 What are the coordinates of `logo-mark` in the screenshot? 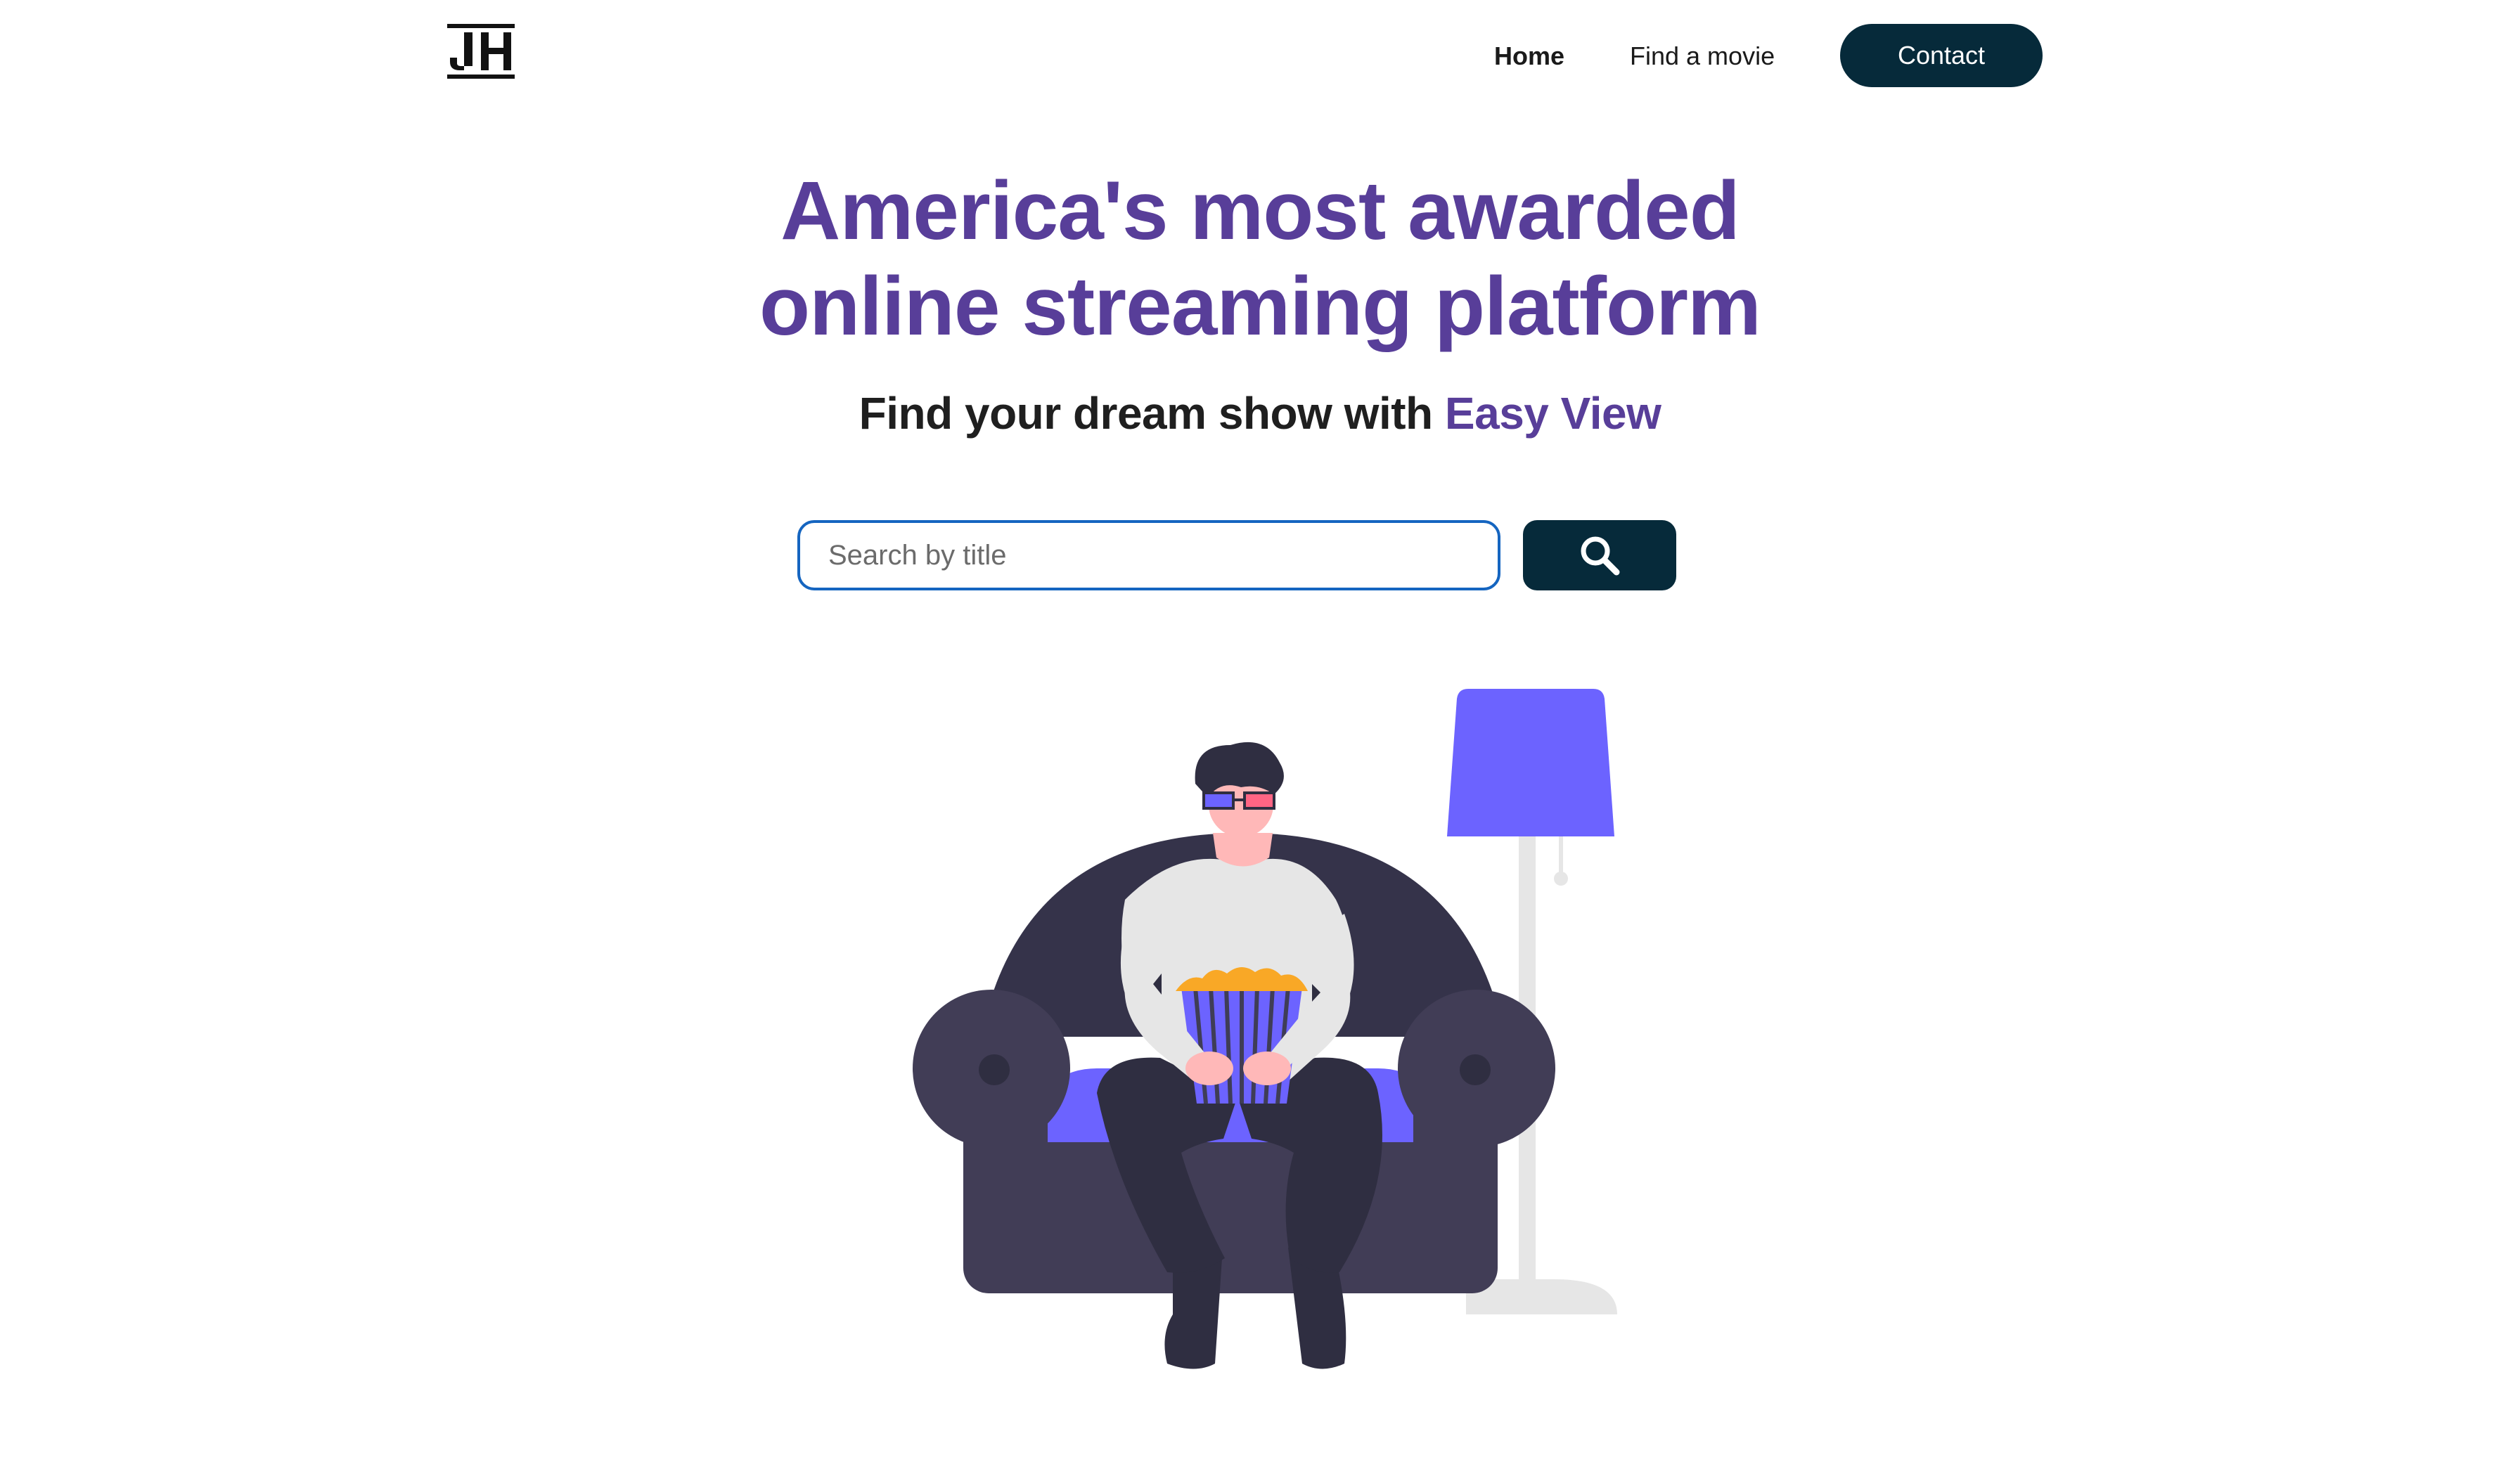 It's located at (481, 51).